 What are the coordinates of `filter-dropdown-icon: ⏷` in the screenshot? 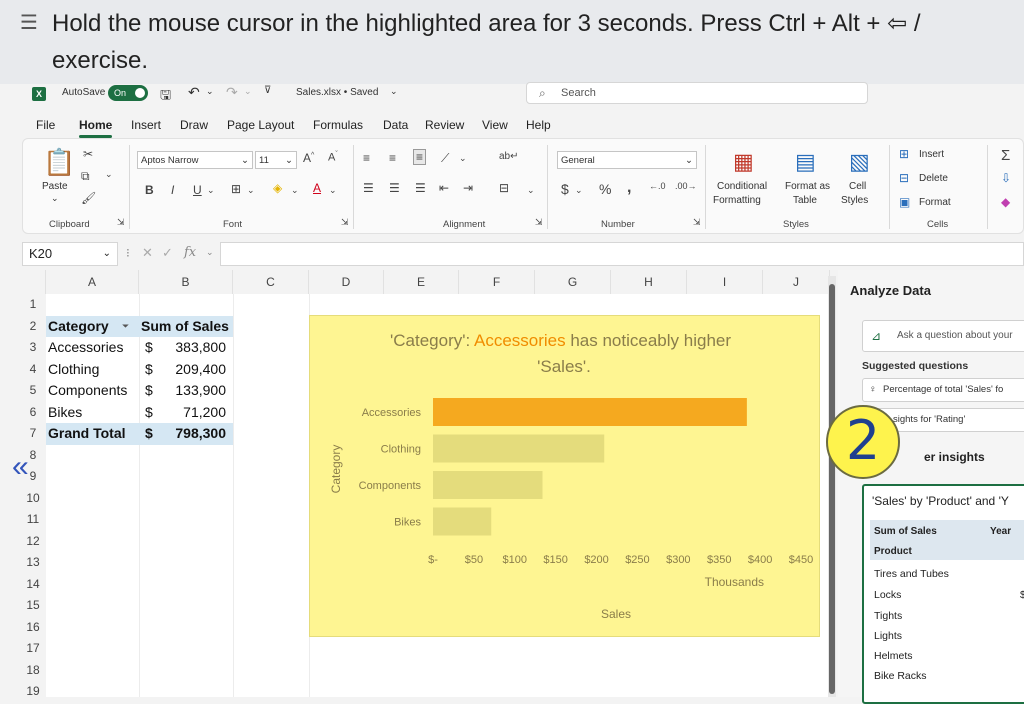 It's located at (125, 327).